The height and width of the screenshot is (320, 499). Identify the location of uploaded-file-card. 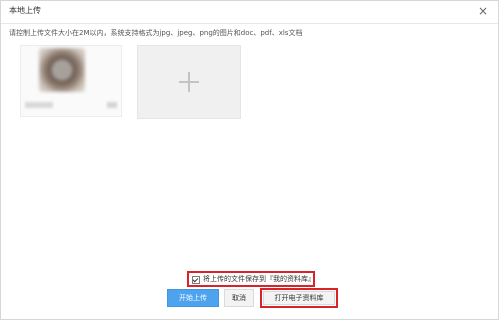
(71, 81).